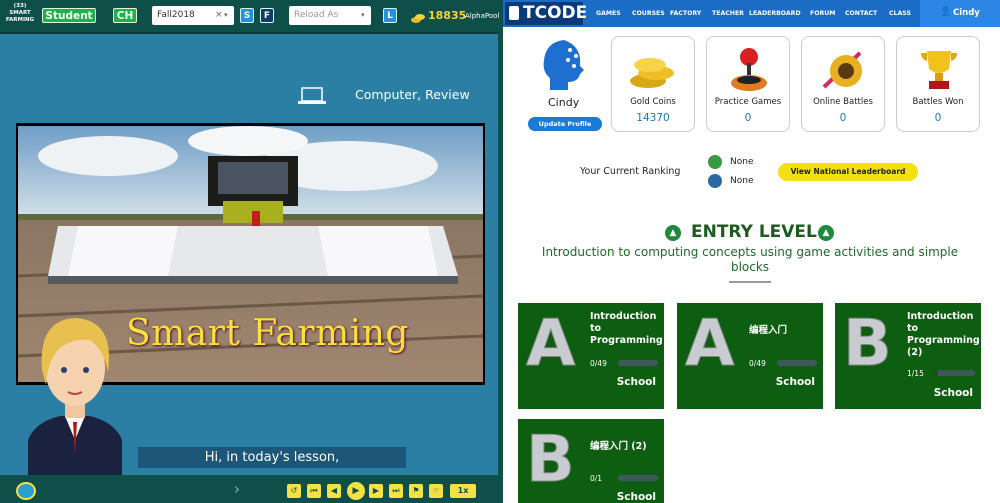 This screenshot has height=503, width=1000. What do you see at coordinates (648, 13) in the screenshot?
I see `nav-courses: COURSES` at bounding box center [648, 13].